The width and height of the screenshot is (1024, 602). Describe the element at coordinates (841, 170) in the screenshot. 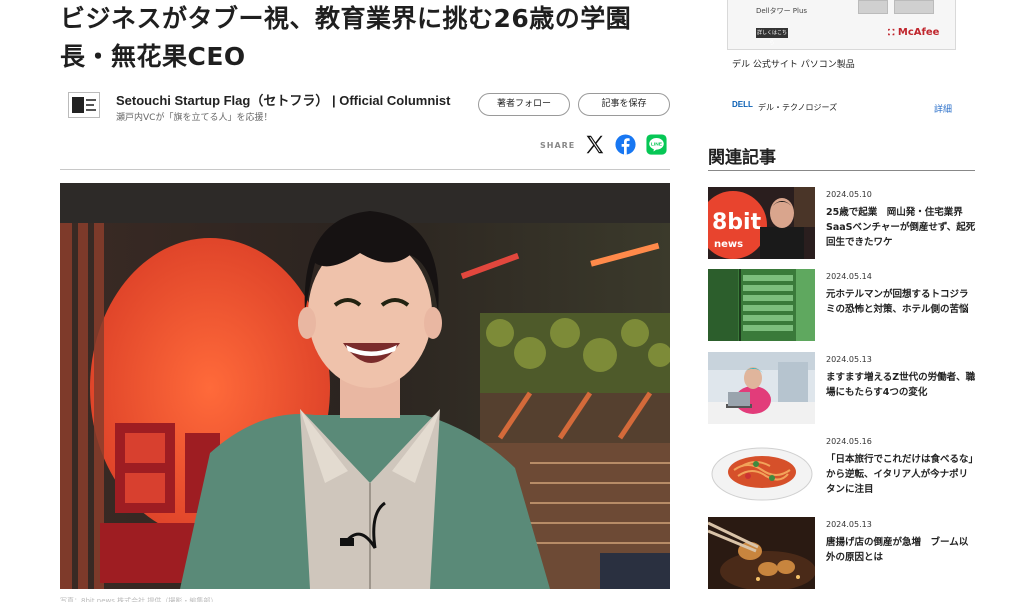

I see `related-divider` at that location.